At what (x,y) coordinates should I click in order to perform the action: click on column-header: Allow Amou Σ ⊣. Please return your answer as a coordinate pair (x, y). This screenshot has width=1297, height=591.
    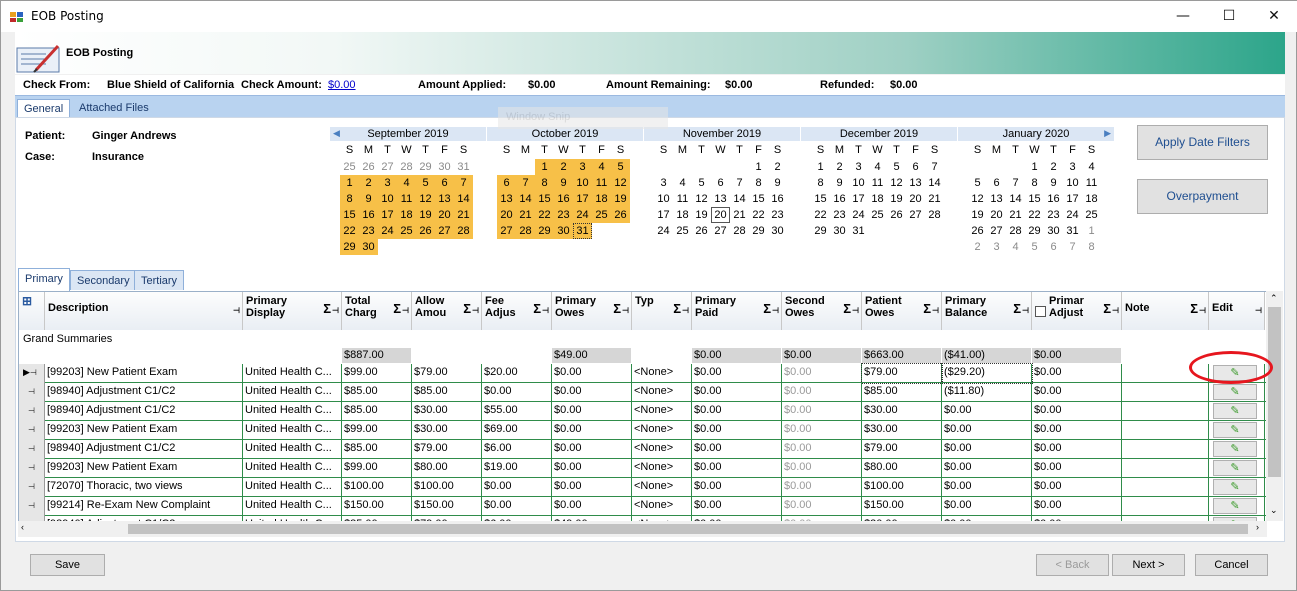
    Looking at the image, I should click on (447, 311).